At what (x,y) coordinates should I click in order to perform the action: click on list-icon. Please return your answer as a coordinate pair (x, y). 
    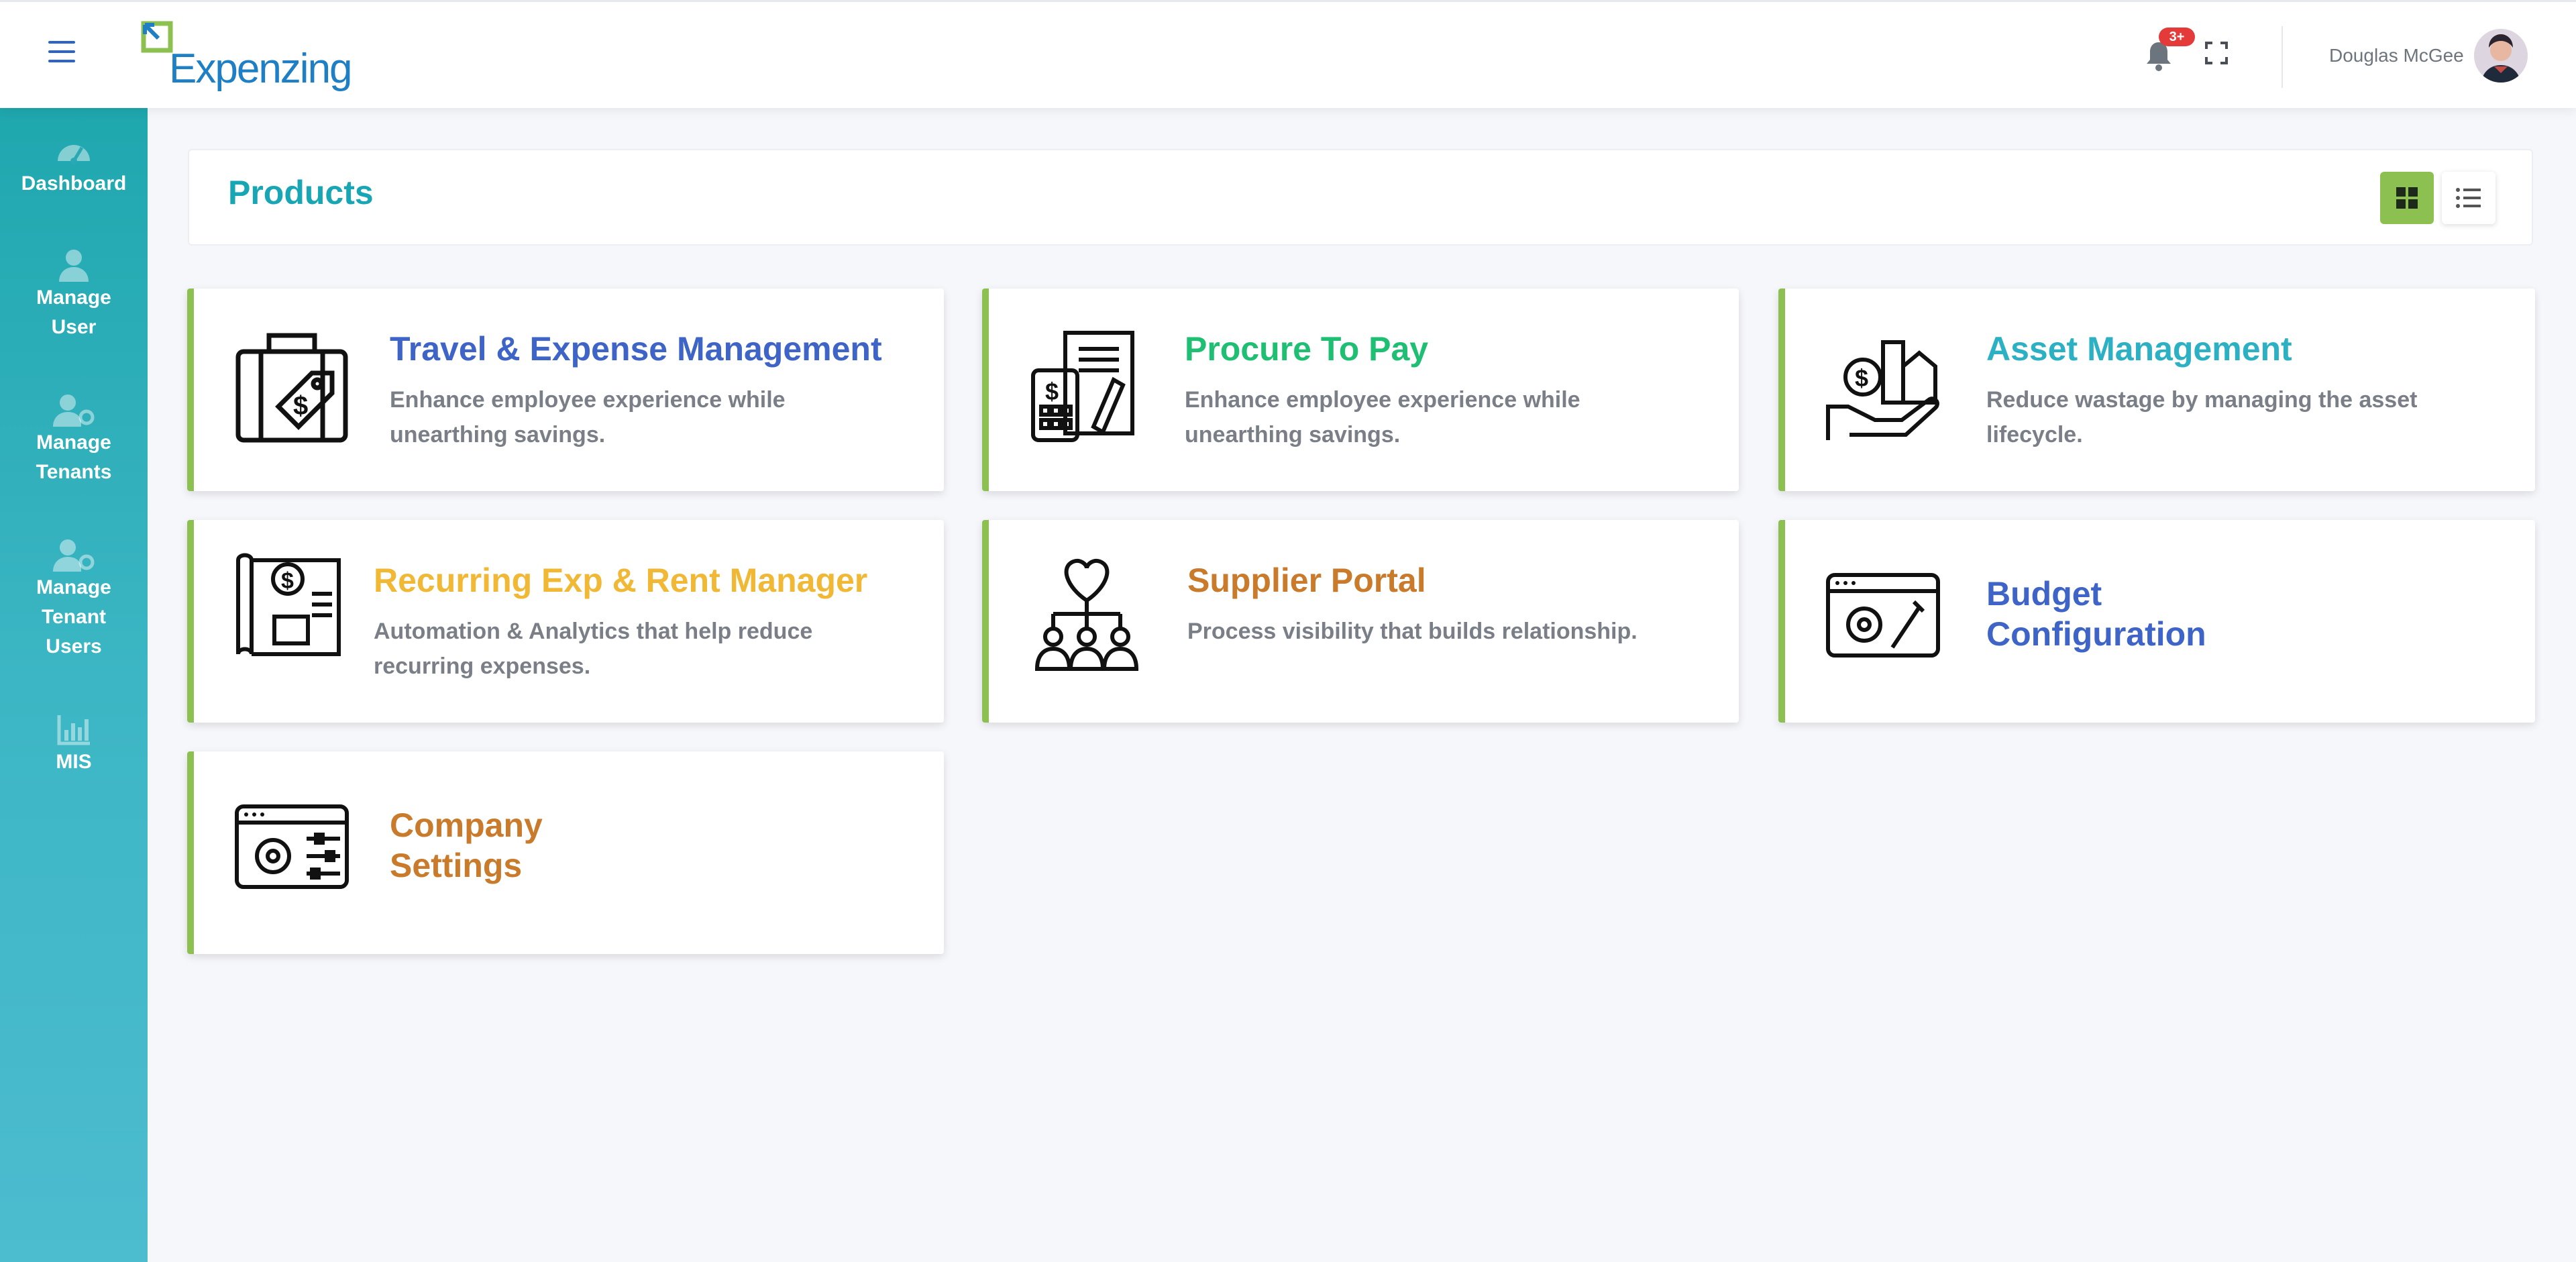
    Looking at the image, I should click on (2468, 198).